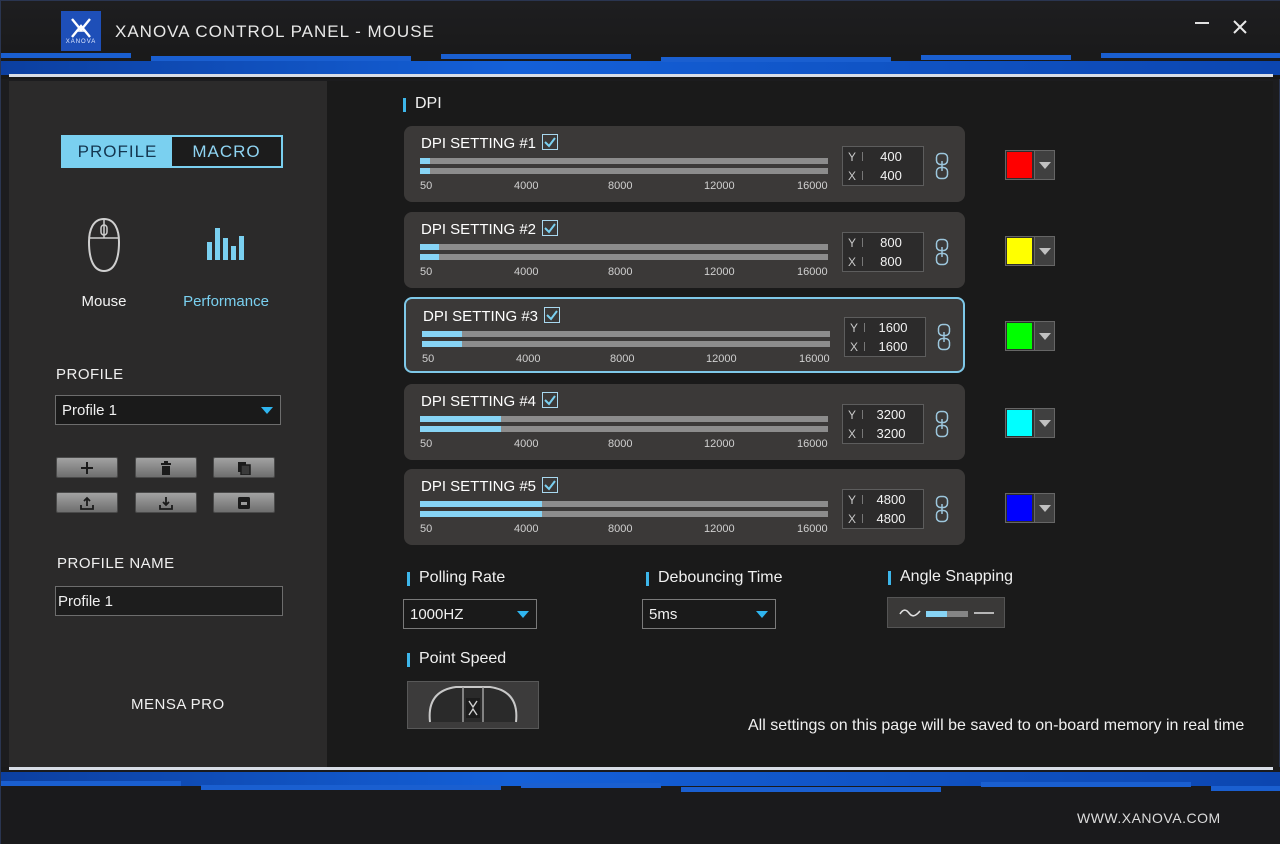  Describe the element at coordinates (470, 614) in the screenshot. I see `polling-rate-select: 1000HZ` at that location.